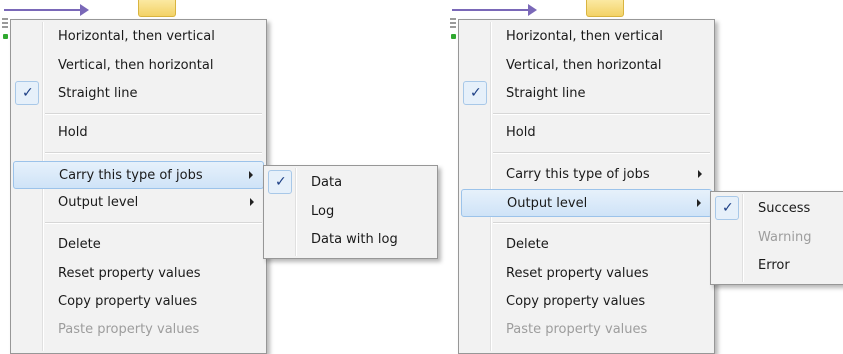 This screenshot has width=843, height=354. I want to click on submenu-item-error: Error, so click(778, 266).